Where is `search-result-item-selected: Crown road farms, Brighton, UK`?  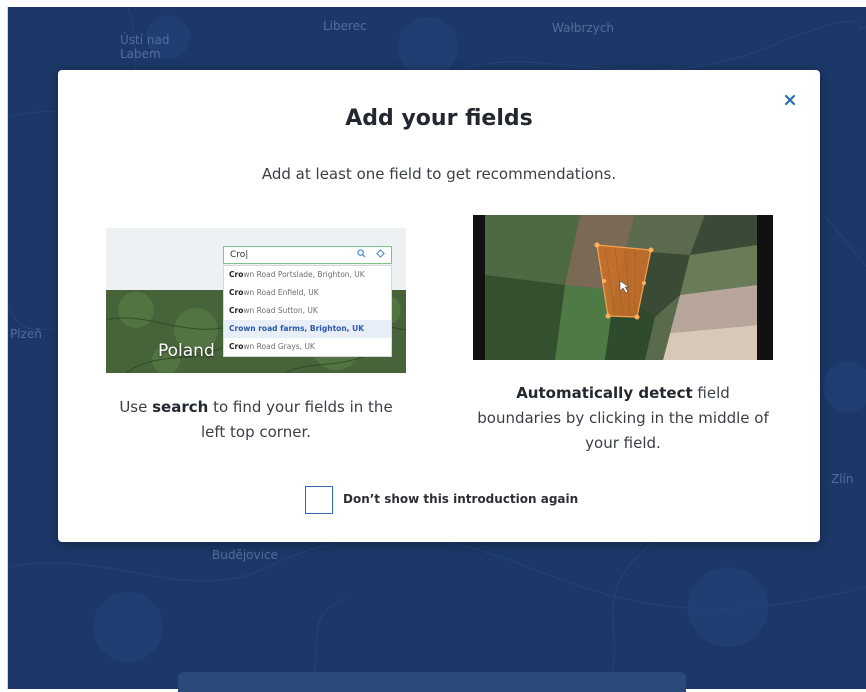 search-result-item-selected: Crown road farms, Brighton, UK is located at coordinates (307, 329).